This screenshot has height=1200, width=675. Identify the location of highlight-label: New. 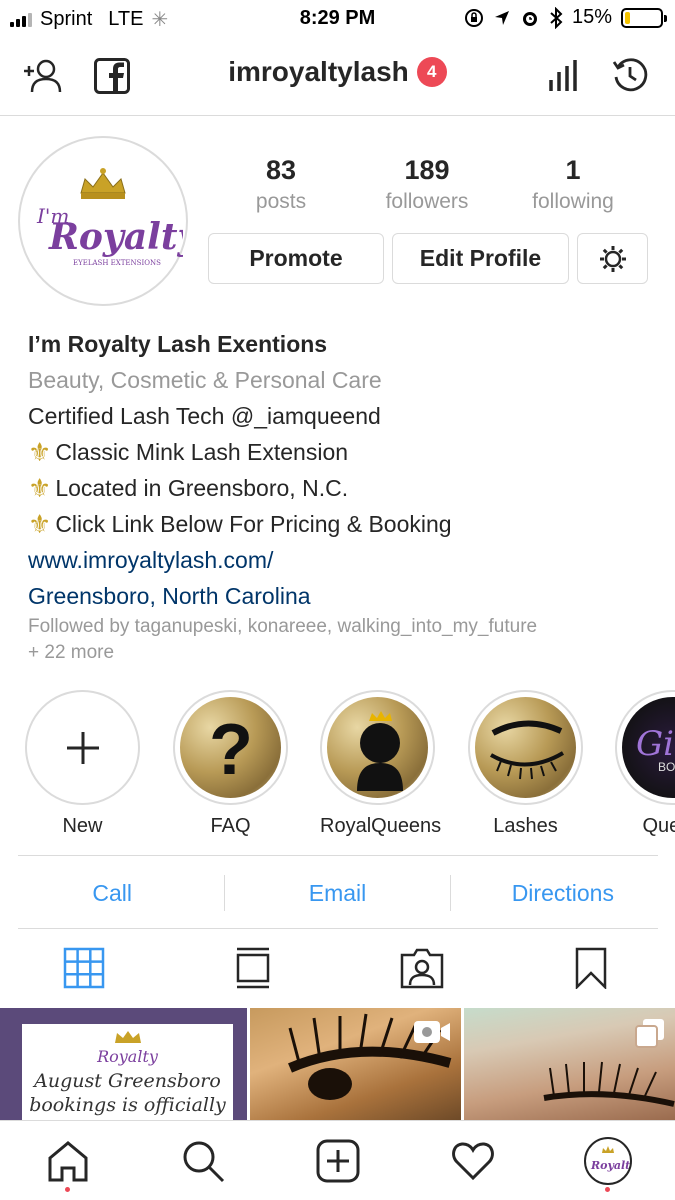
(82, 826).